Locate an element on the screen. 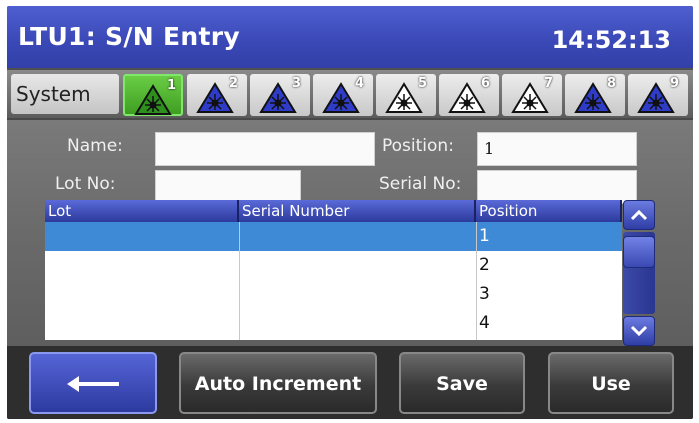 The image size is (699, 423). tab-number: 7 is located at coordinates (549, 83).